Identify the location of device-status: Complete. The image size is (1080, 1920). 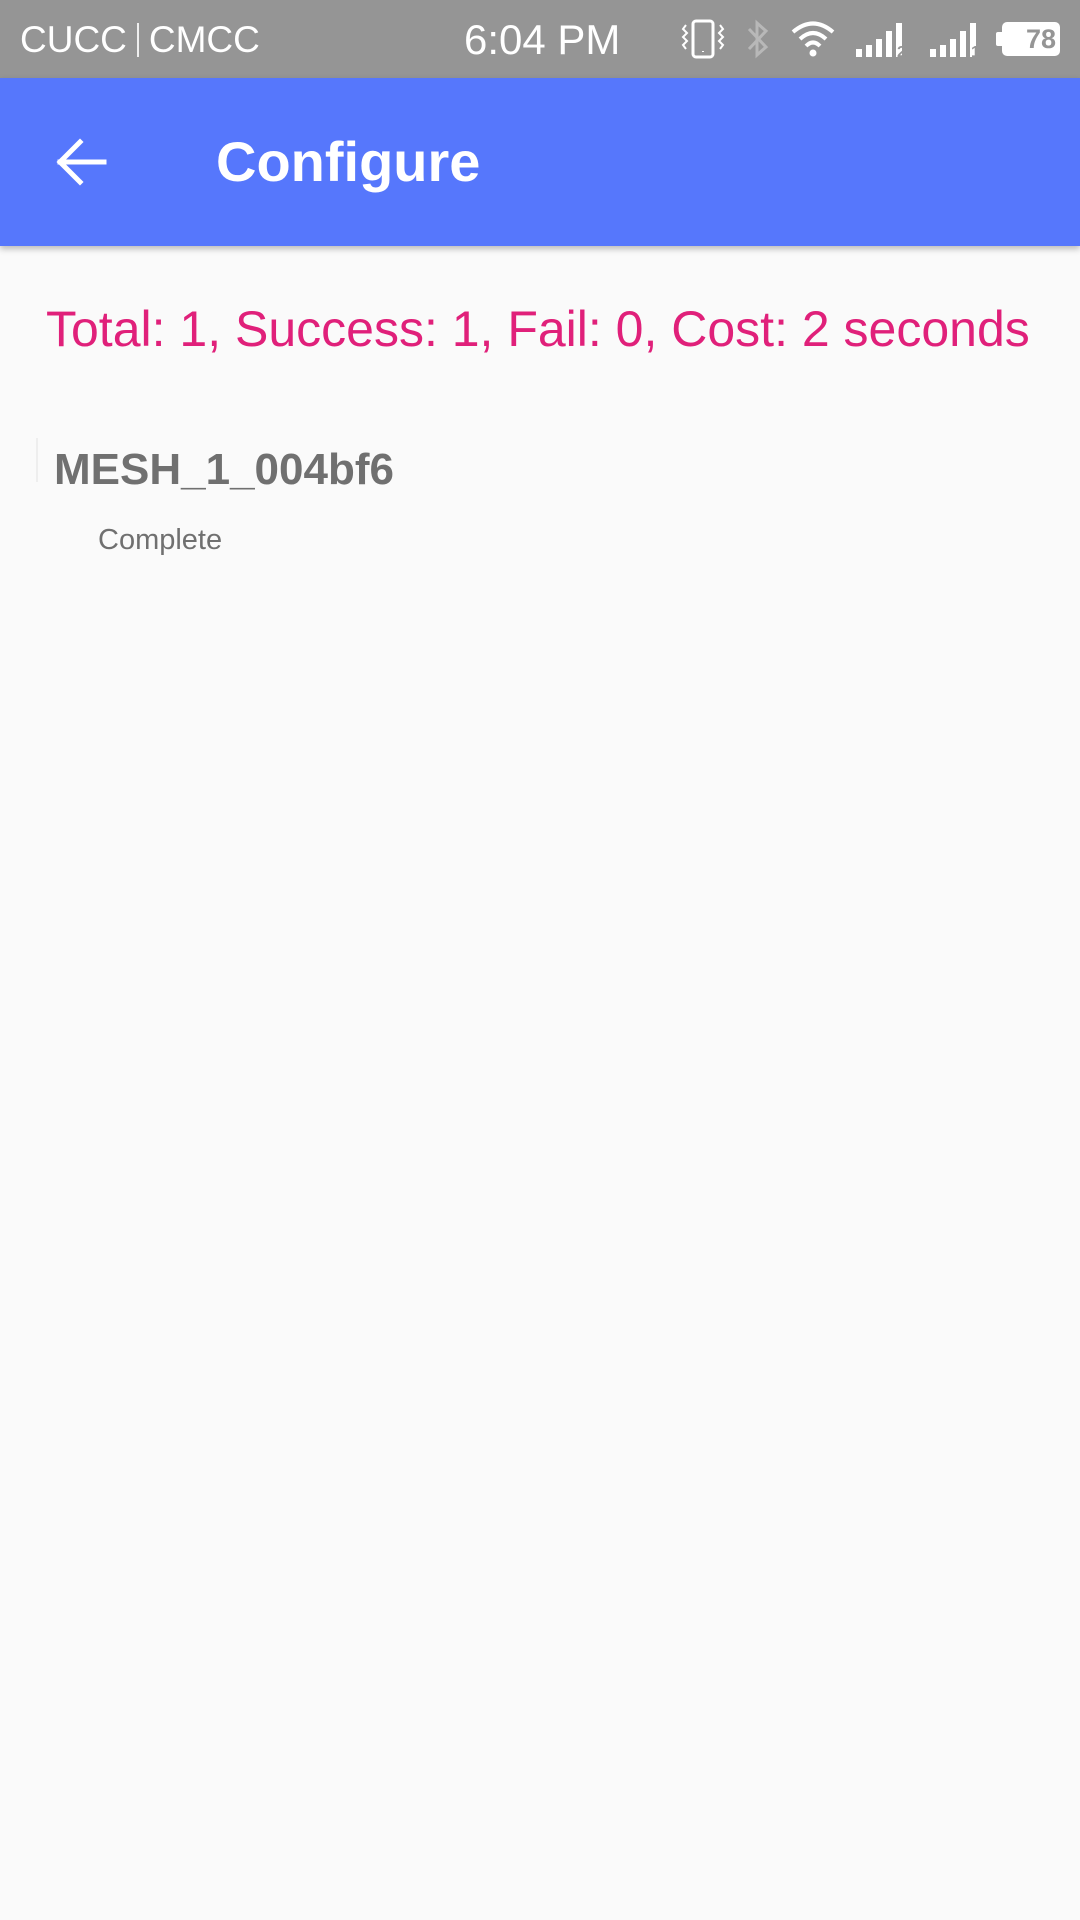
(160, 540).